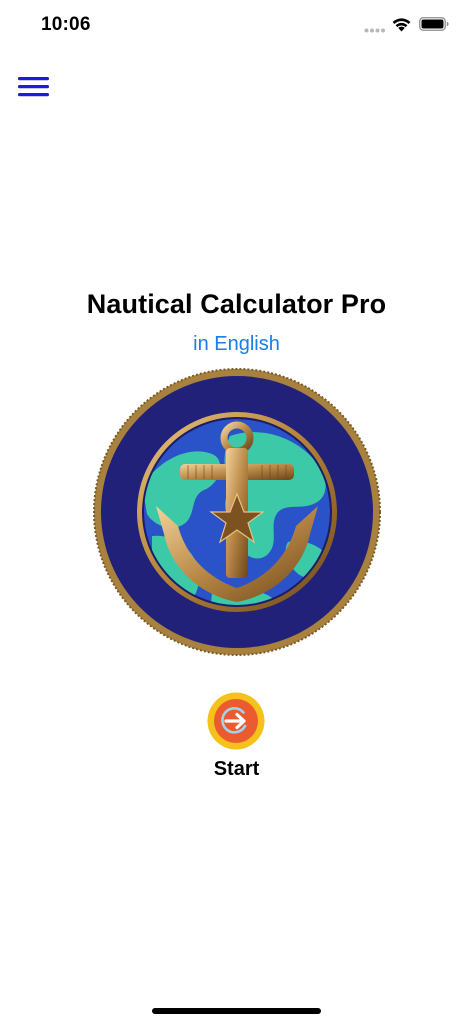 The width and height of the screenshot is (473, 1024). What do you see at coordinates (236, 26) in the screenshot?
I see `status-bar: 10:06` at bounding box center [236, 26].